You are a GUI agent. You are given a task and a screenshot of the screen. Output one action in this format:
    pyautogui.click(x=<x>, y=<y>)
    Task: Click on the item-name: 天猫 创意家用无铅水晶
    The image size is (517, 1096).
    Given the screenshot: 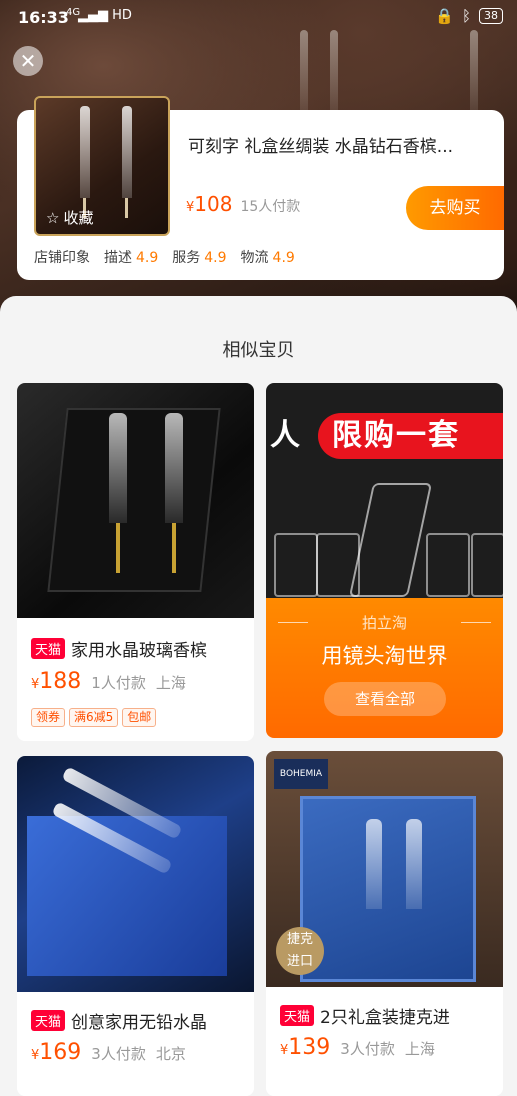 What is the action you would take?
    pyautogui.click(x=119, y=1020)
    